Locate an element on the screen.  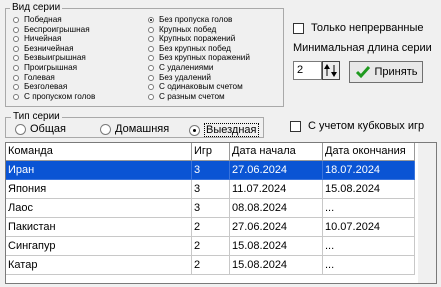
series-type-right-label: Крупных побед is located at coordinates (188, 29).